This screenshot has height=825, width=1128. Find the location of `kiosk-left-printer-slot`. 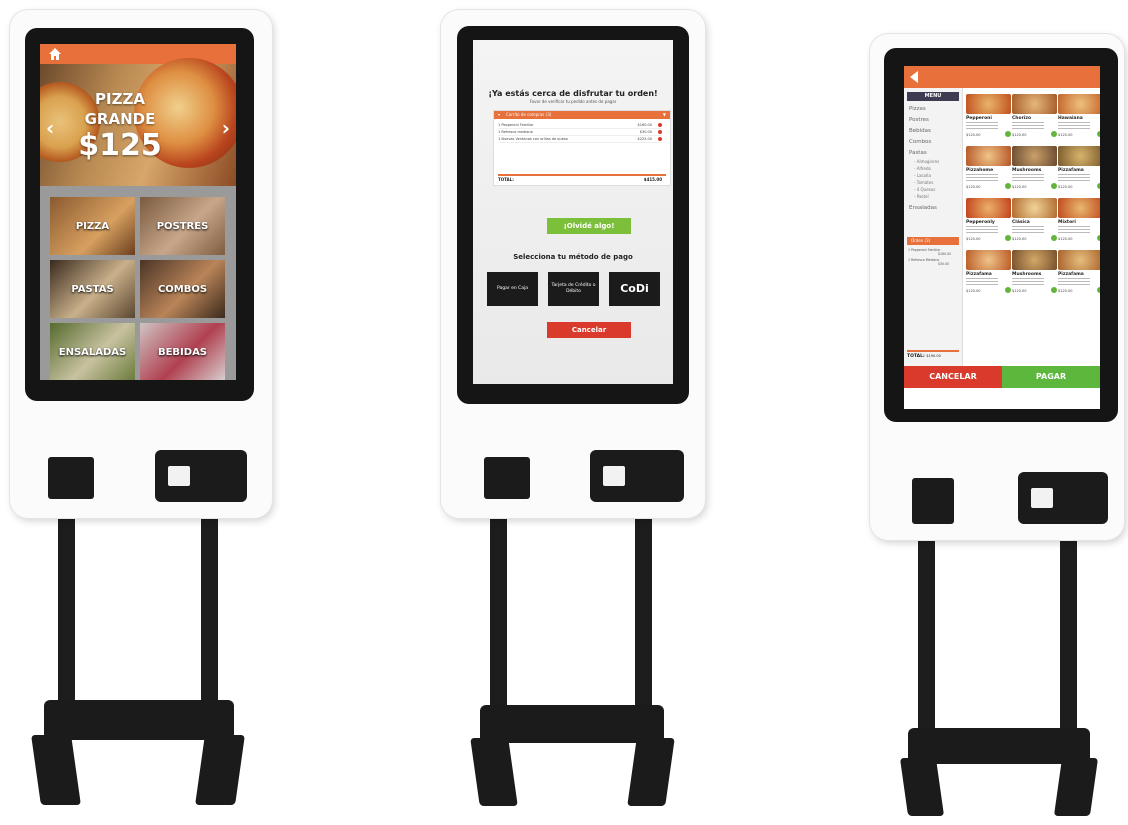

kiosk-left-printer-slot is located at coordinates (71, 478).